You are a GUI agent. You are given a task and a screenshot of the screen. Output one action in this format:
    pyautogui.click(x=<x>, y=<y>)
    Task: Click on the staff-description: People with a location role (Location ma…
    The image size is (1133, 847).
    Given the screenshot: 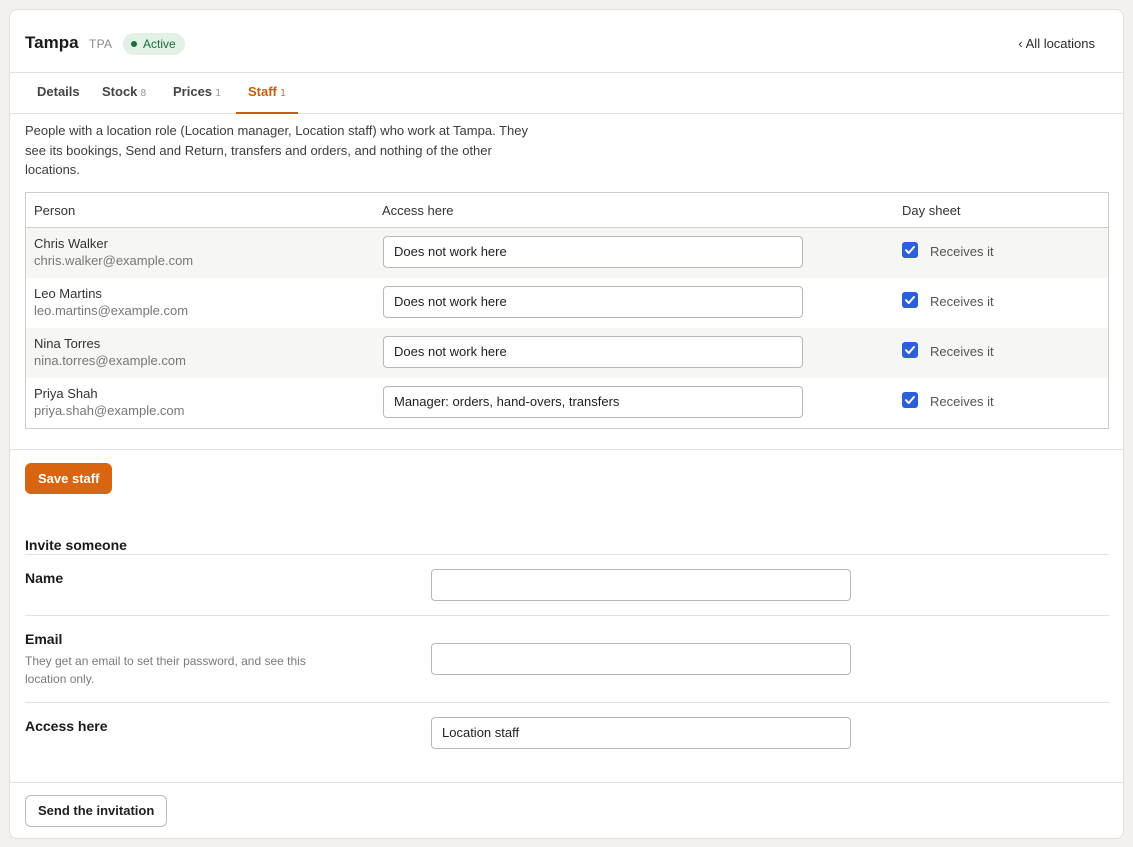 What is the action you would take?
    pyautogui.click(x=276, y=150)
    